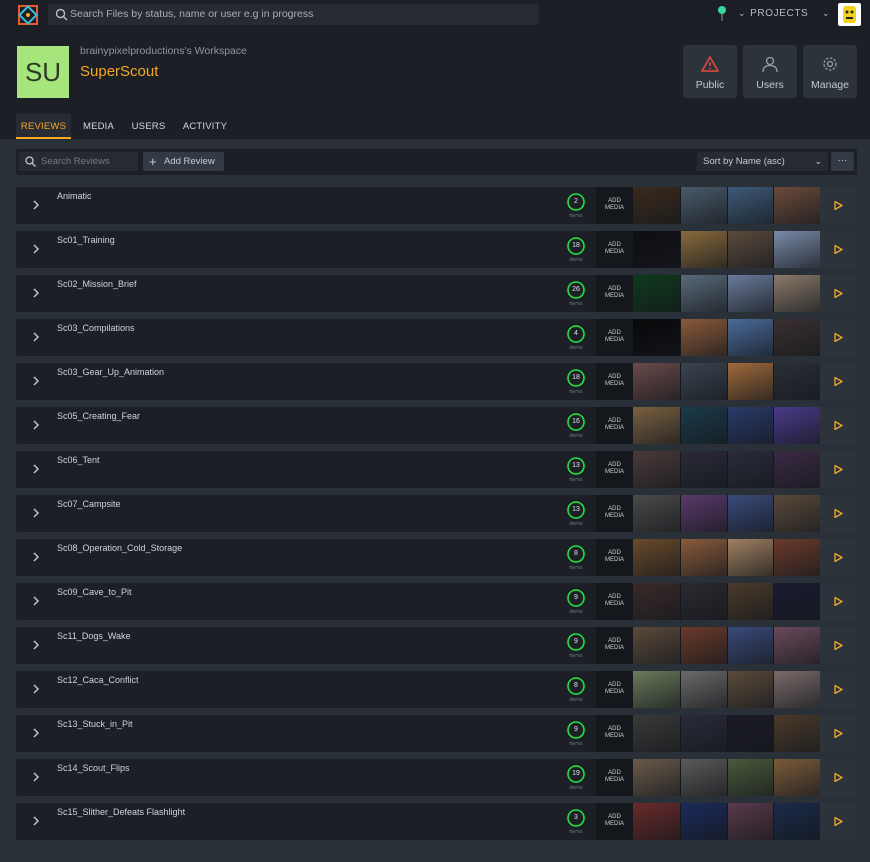 The width and height of the screenshot is (870, 862). I want to click on review-row: Sc06_Tent 13 items ADD MEDIA, so click(436, 469).